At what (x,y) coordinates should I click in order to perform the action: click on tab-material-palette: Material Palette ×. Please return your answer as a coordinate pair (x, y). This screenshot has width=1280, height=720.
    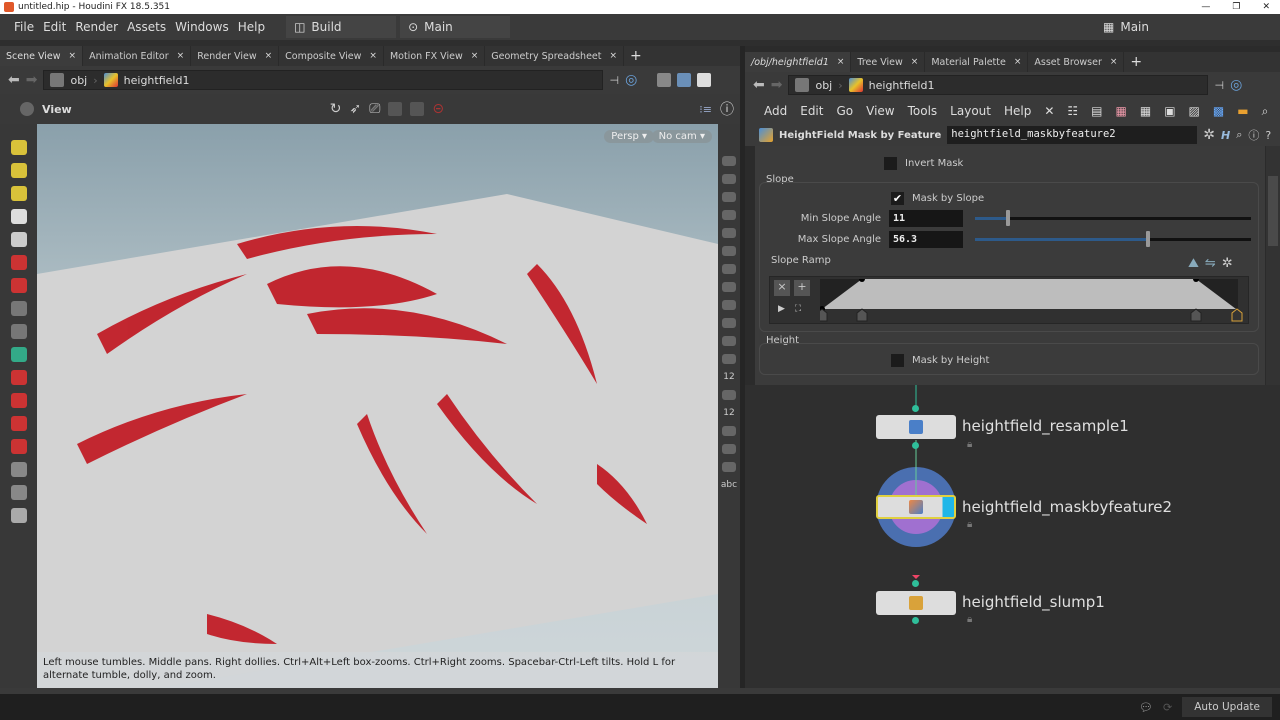
    Looking at the image, I should click on (977, 62).